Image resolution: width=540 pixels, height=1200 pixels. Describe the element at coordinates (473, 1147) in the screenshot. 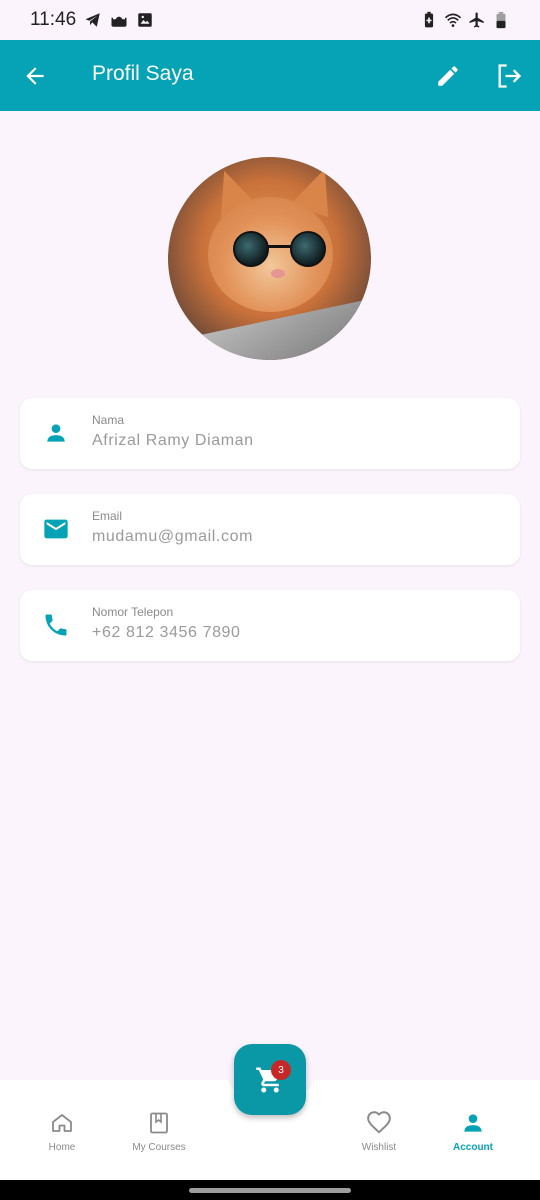

I see `nav-label-account: Account` at that location.